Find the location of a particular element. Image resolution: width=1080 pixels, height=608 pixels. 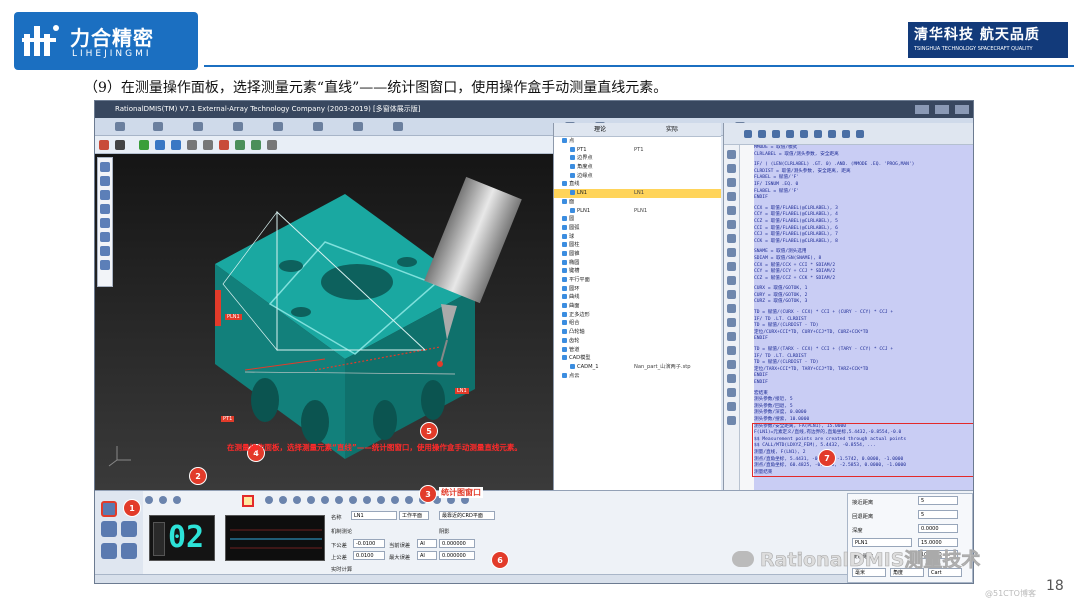

replace-icon is located at coordinates (832, 134).